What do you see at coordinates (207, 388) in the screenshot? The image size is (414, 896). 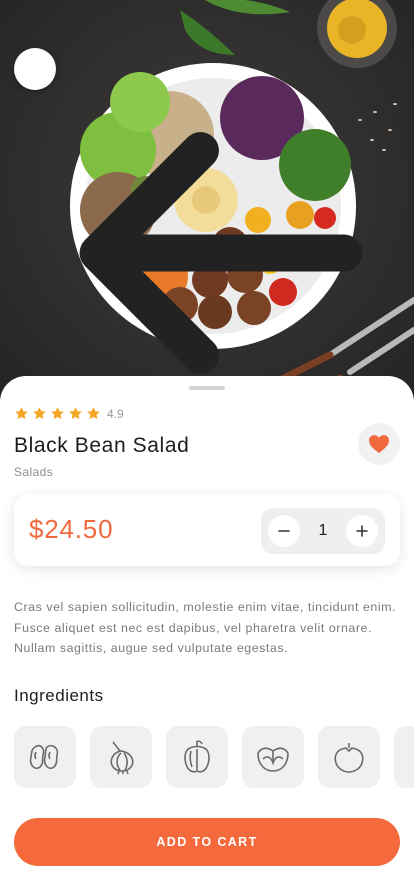 I see `drag-handle` at bounding box center [207, 388].